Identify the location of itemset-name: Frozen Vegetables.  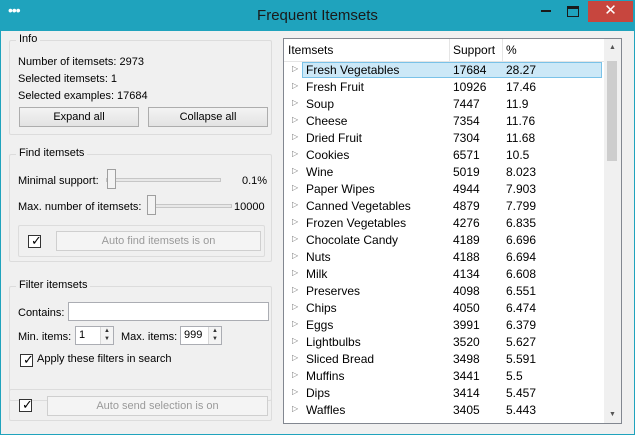
(356, 223).